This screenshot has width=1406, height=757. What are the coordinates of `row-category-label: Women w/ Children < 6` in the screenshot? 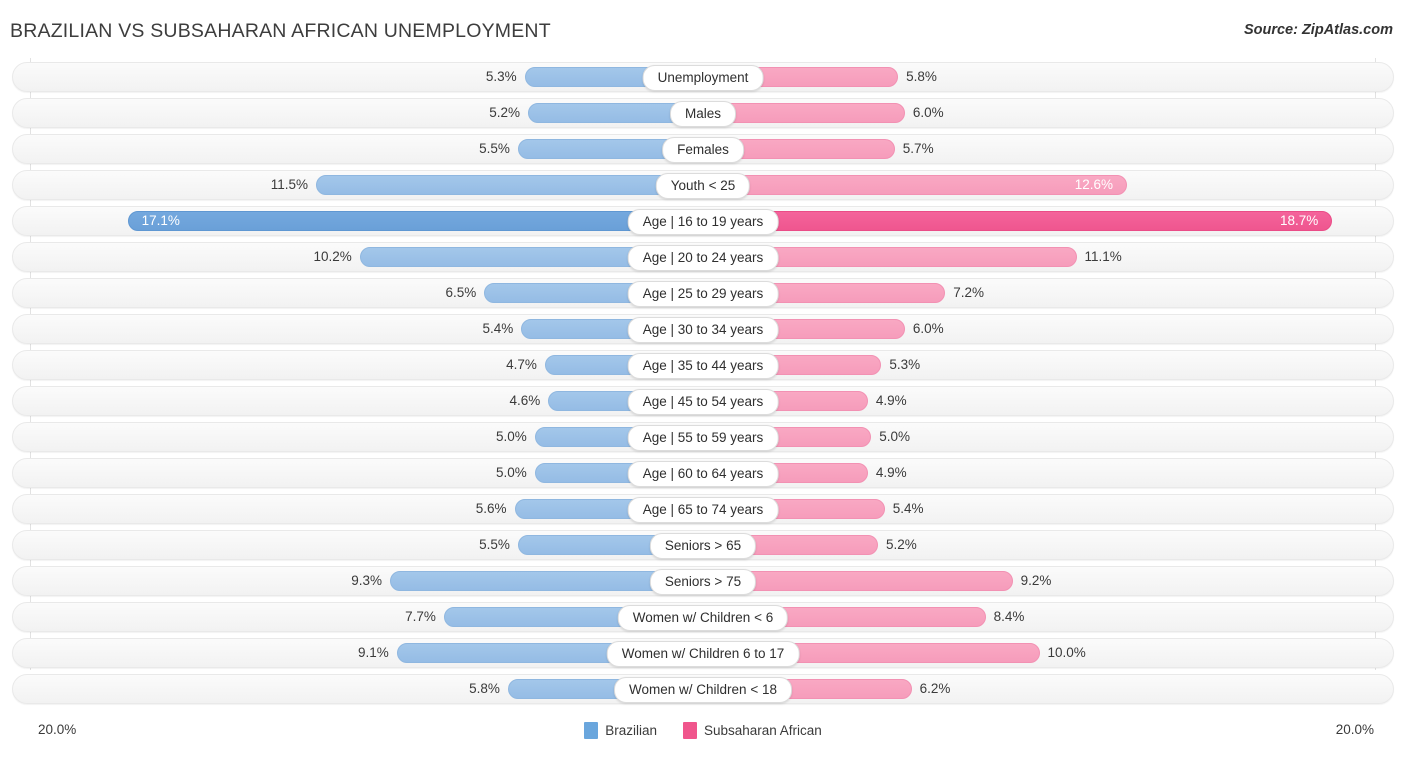 It's located at (703, 618).